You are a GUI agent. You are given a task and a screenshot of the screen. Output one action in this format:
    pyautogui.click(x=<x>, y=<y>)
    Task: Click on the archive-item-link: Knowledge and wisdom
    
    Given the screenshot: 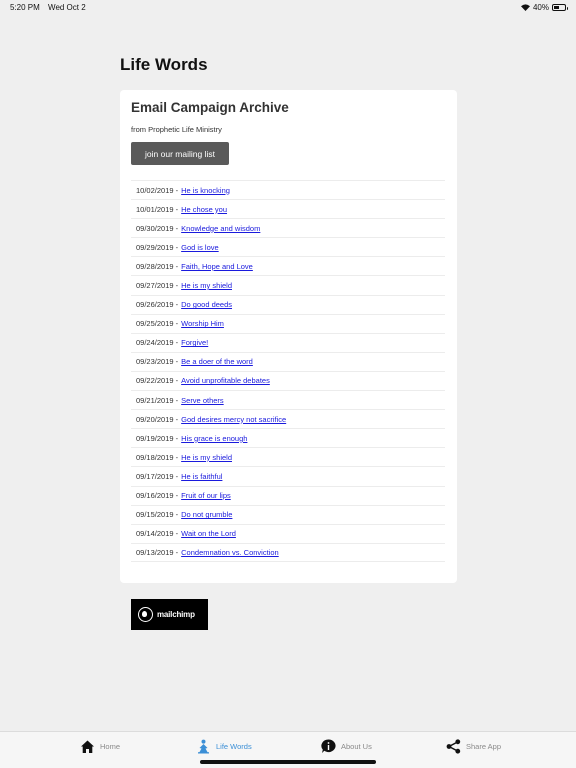 What is the action you would take?
    pyautogui.click(x=220, y=228)
    